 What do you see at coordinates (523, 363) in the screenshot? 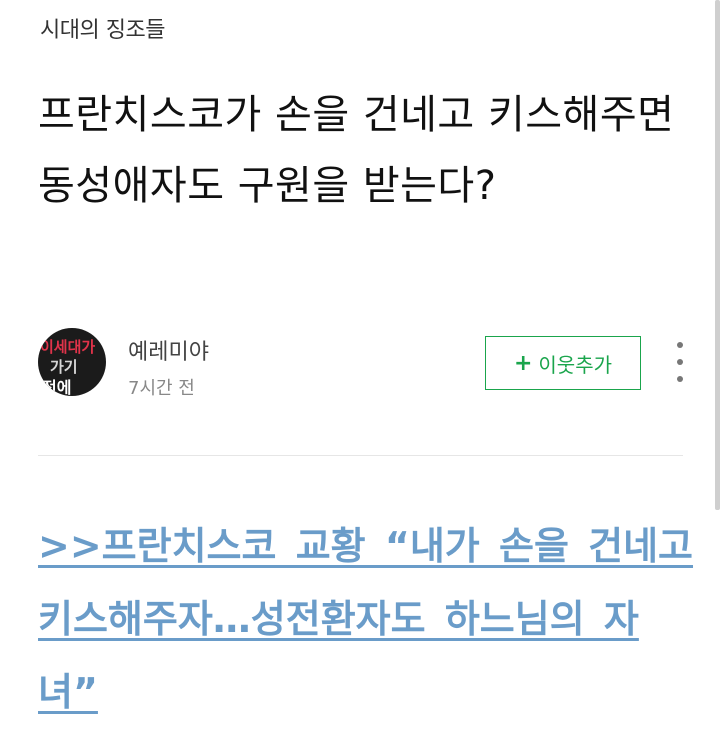
I see `plus-icon: +` at bounding box center [523, 363].